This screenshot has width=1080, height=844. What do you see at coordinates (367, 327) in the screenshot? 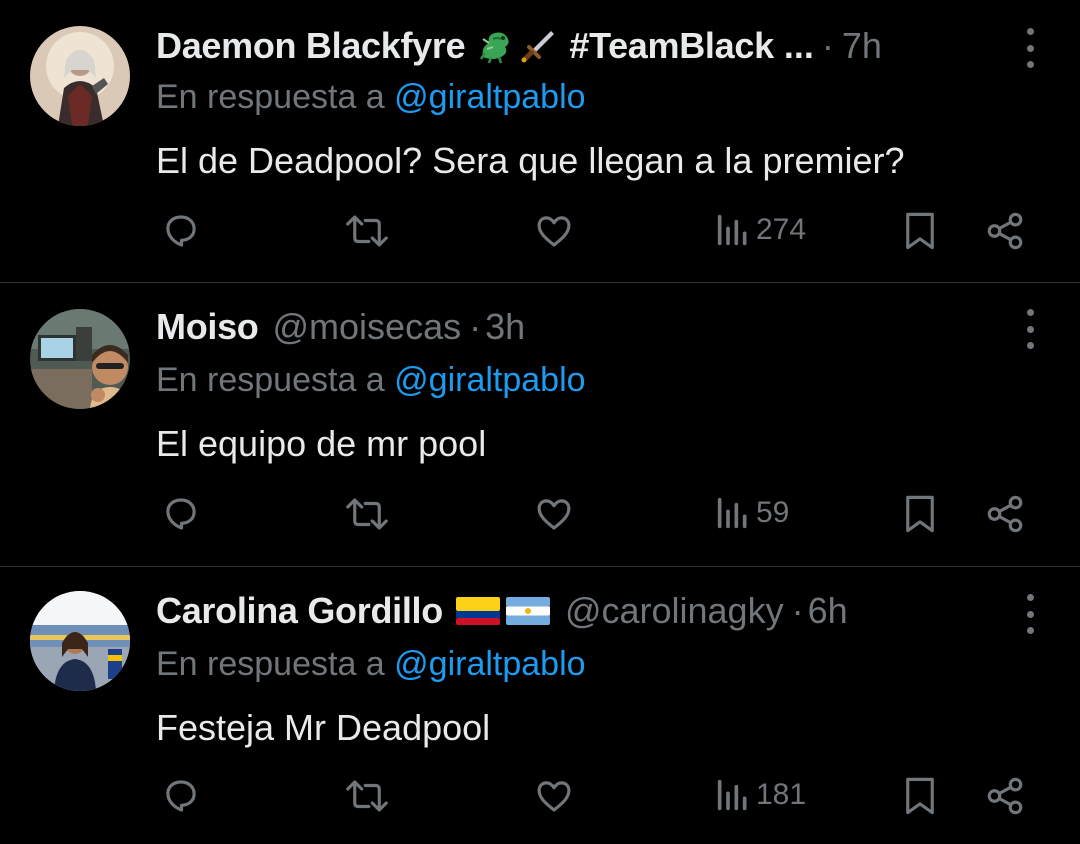
I see `user-handle: @moisecas` at bounding box center [367, 327].